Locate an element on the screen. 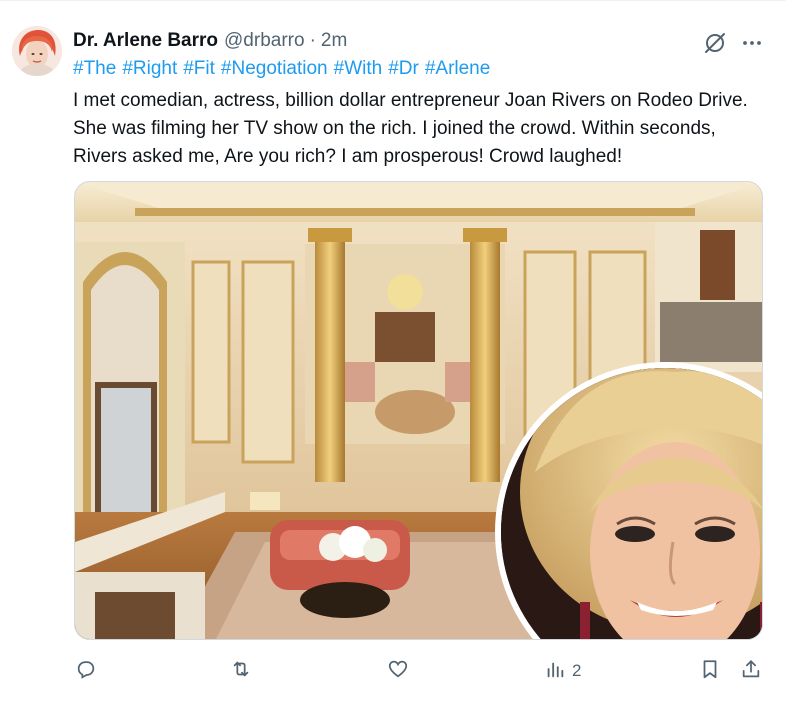 This screenshot has height=710, width=786. reply-icon is located at coordinates (86, 671).